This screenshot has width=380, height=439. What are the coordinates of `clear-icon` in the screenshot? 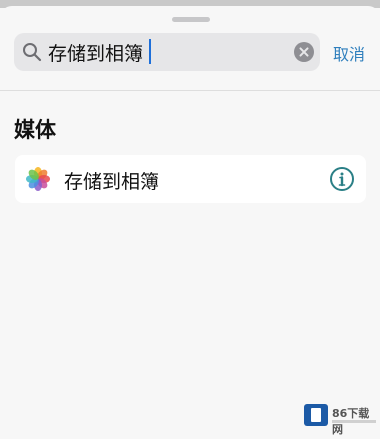 It's located at (304, 52).